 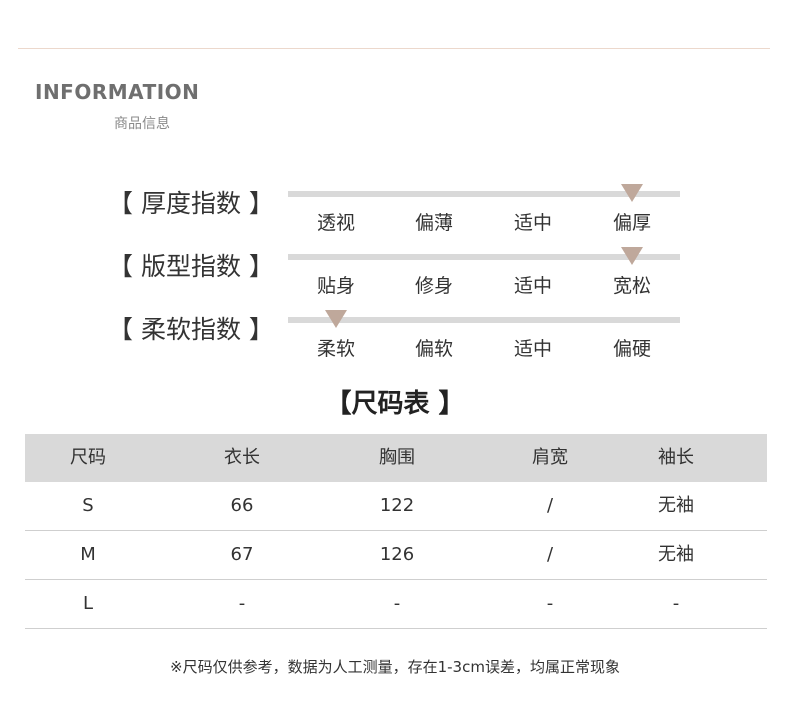 I want to click on index-option: 偏硬, so click(x=631, y=349).